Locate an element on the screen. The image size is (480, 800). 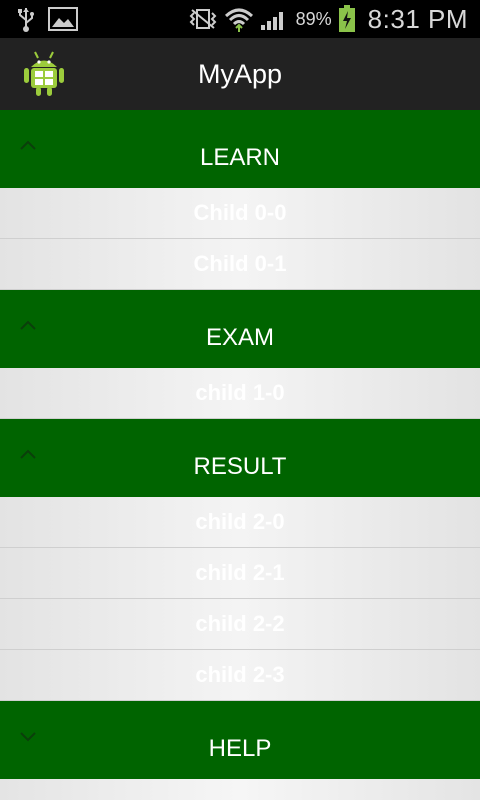
child-label: child 2-2 is located at coordinates (240, 623).